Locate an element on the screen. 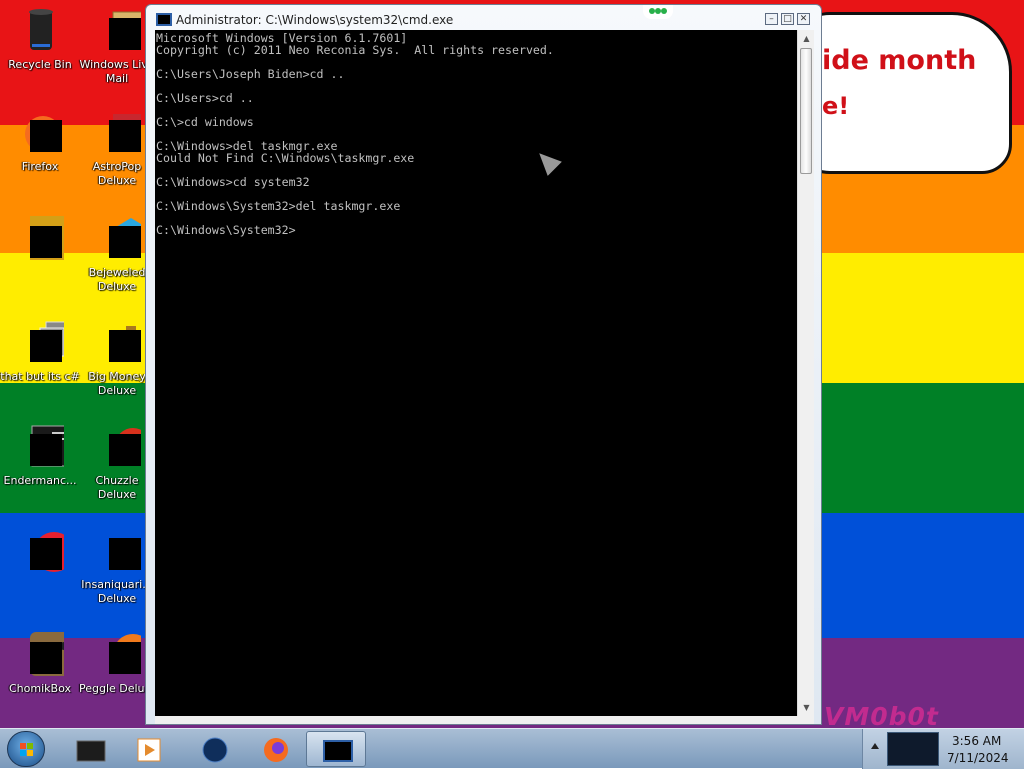 Image resolution: width=1024 pixels, height=769 pixels. opera-icon is located at coordinates (45, 550).